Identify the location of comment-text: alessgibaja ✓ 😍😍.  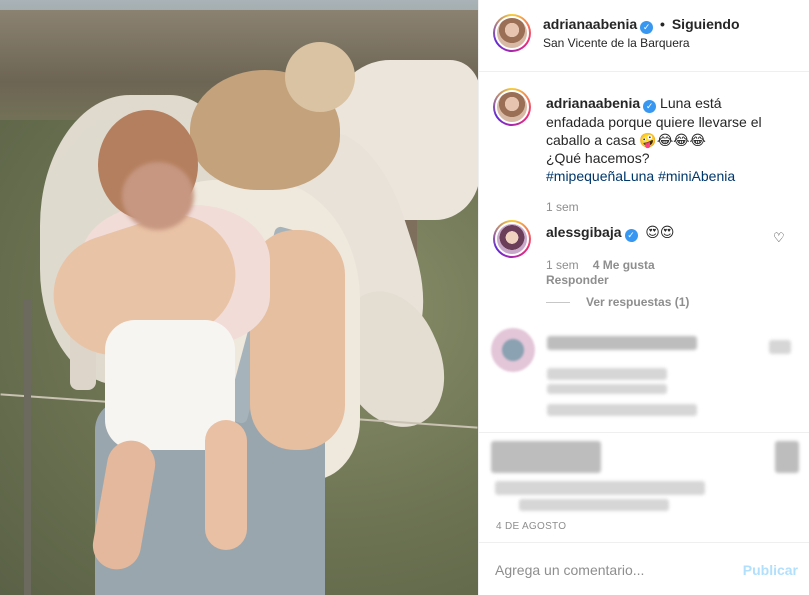
(610, 233).